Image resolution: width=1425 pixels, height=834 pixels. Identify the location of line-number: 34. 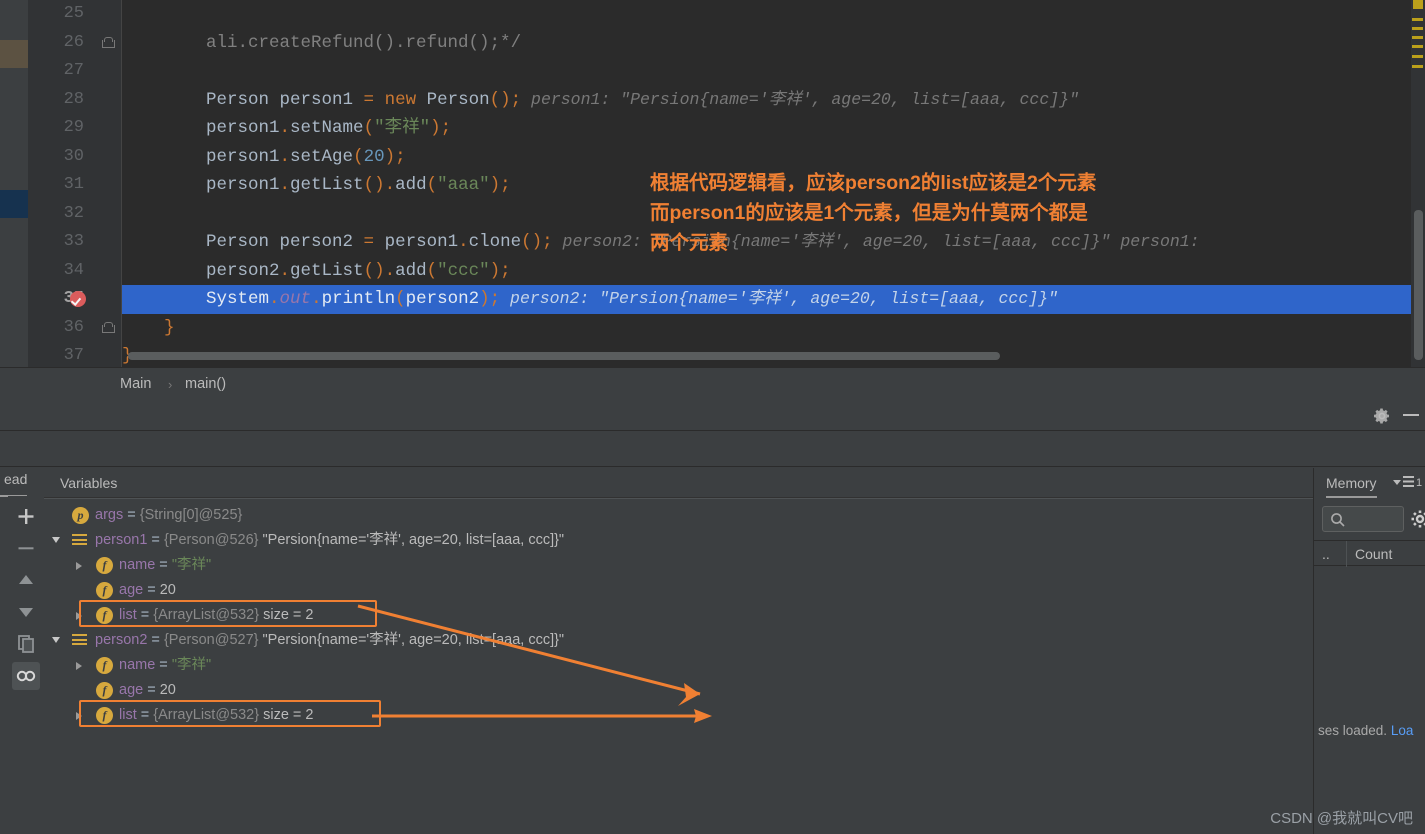
(74, 271).